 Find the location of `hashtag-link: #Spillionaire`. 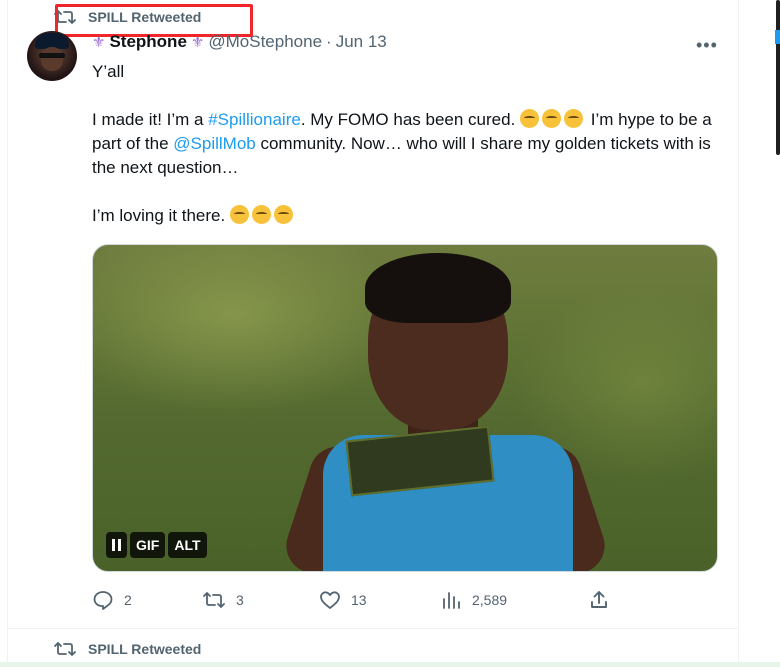

hashtag-link: #Spillionaire is located at coordinates (254, 119).